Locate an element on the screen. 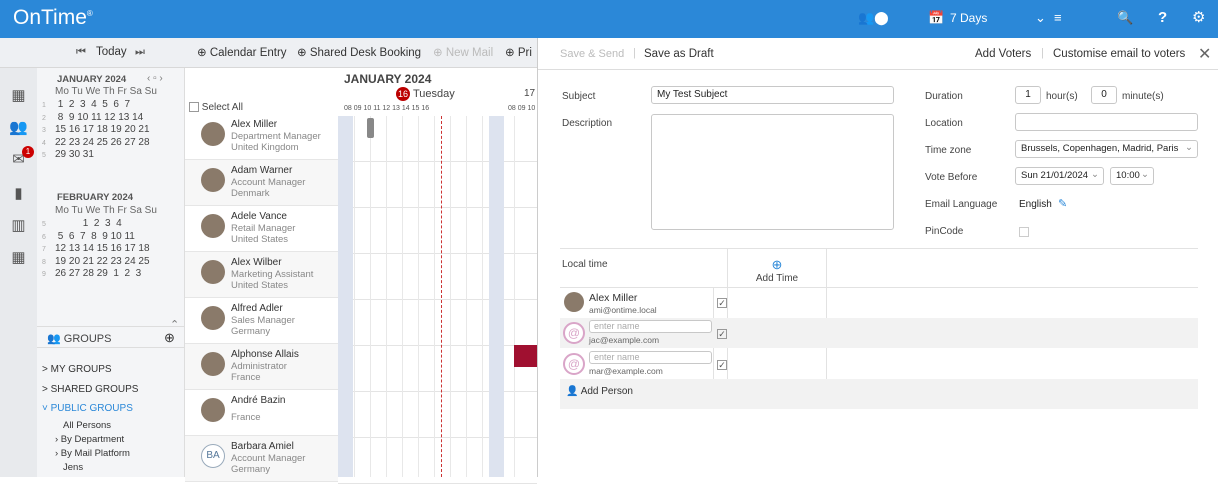 This screenshot has height=484, width=1218. mini-cal-week: 6 5 6 7 8 9 10 11 is located at coordinates (88, 236).